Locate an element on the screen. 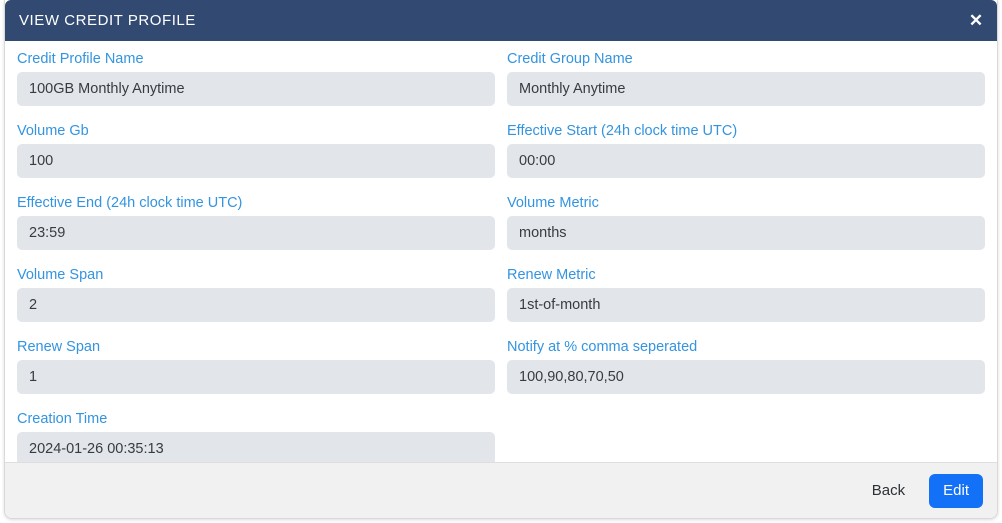 Image resolution: width=1002 pixels, height=523 pixels. field-effective-end: Effective End (24h clock time UTC) 23:59 is located at coordinates (256, 222).